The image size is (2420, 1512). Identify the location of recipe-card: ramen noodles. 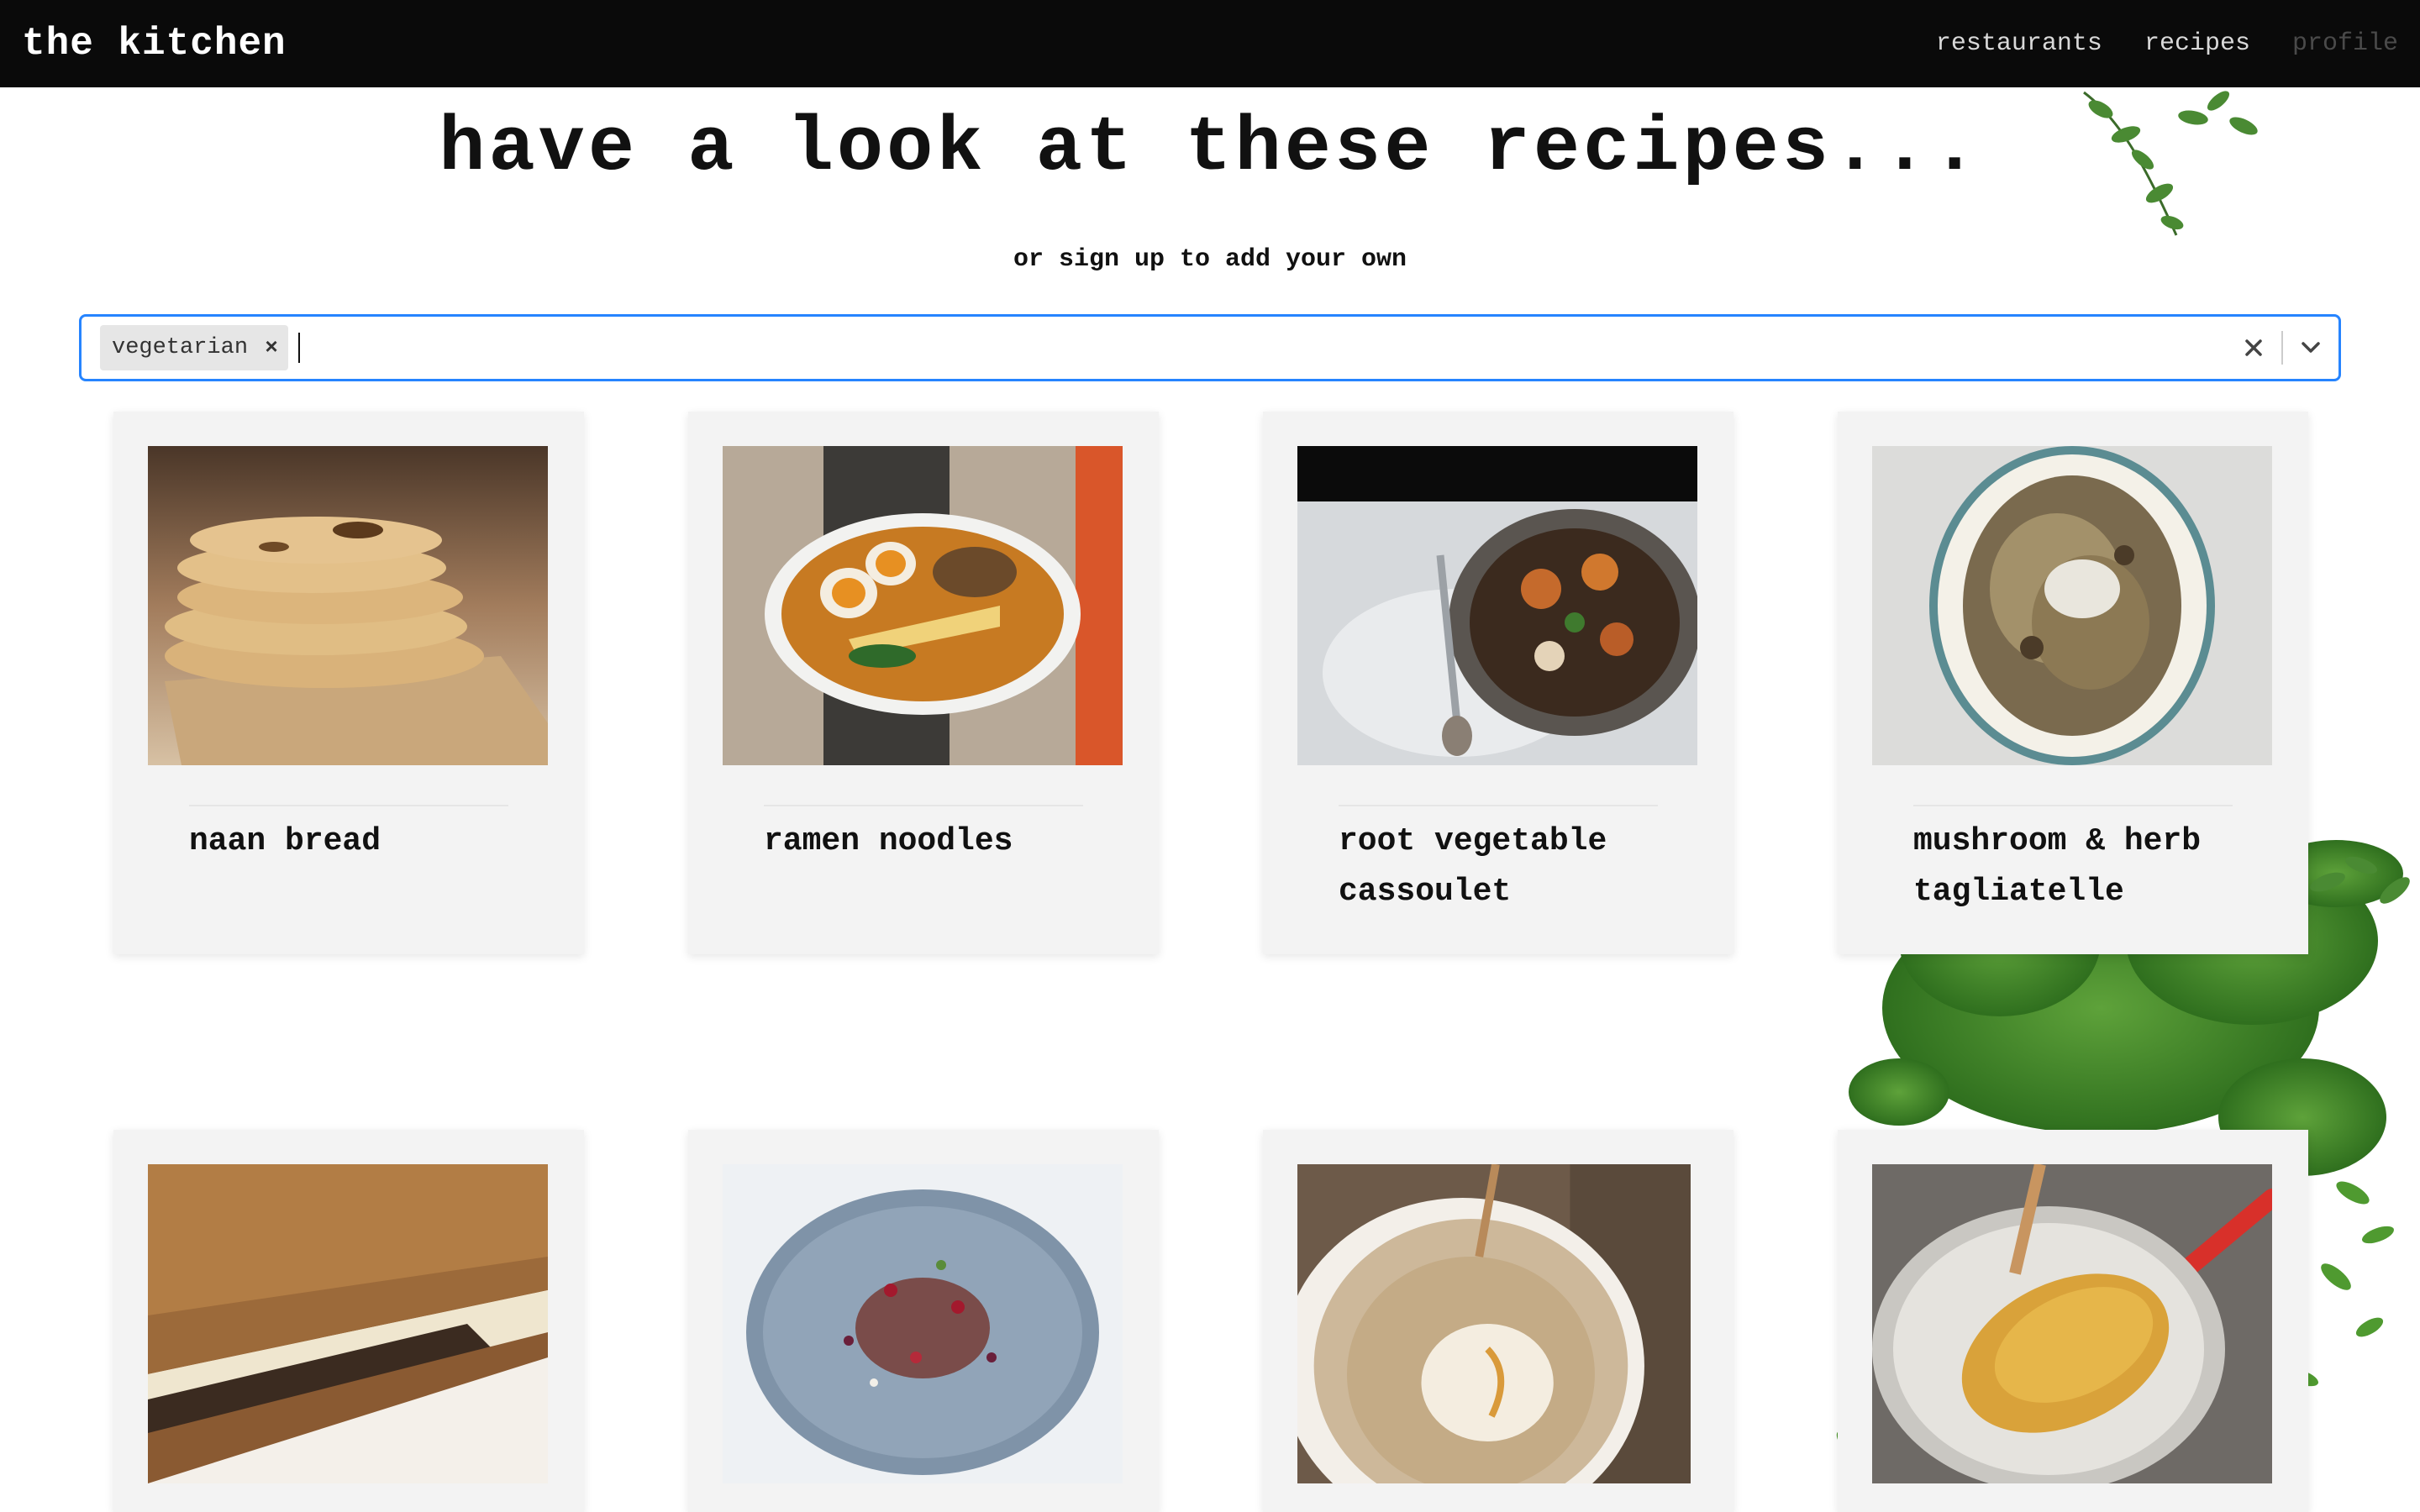
(924, 683).